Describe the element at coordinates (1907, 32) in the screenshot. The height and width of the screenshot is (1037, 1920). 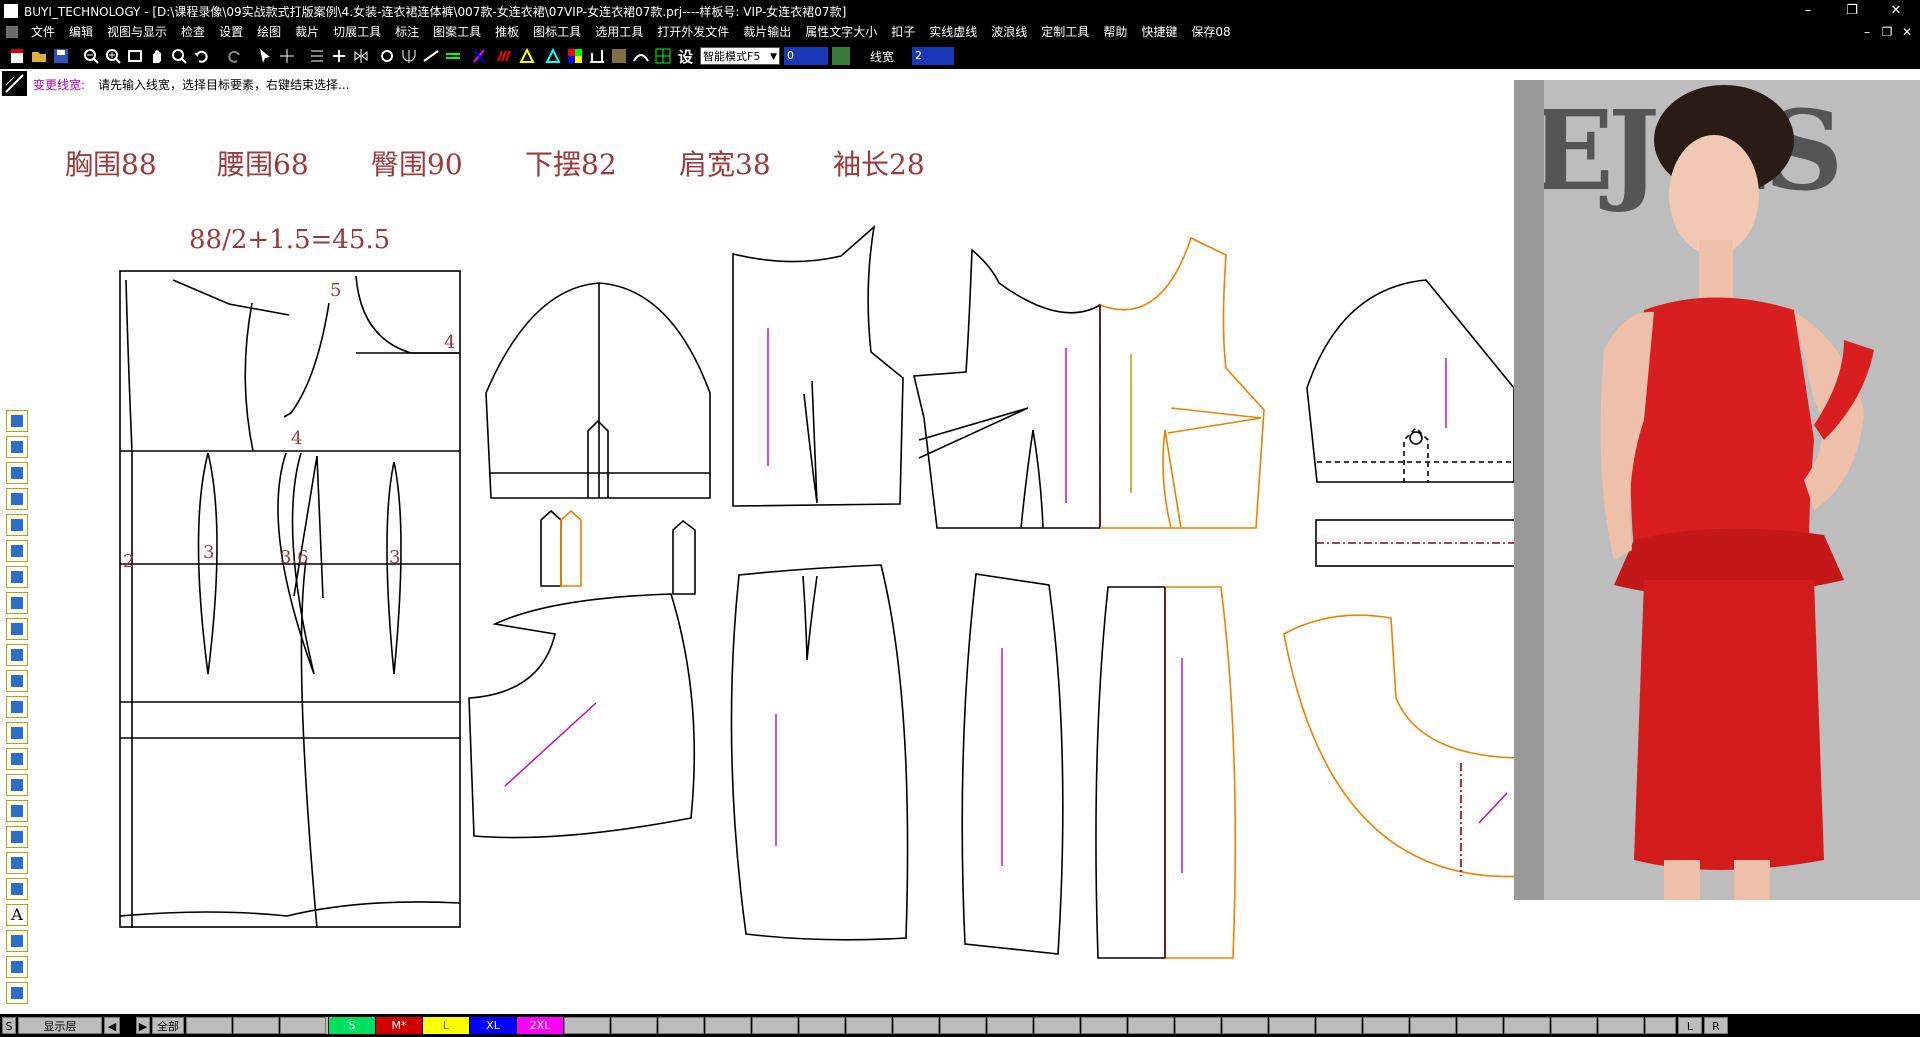
I see `doc-close-button: ✕` at that location.